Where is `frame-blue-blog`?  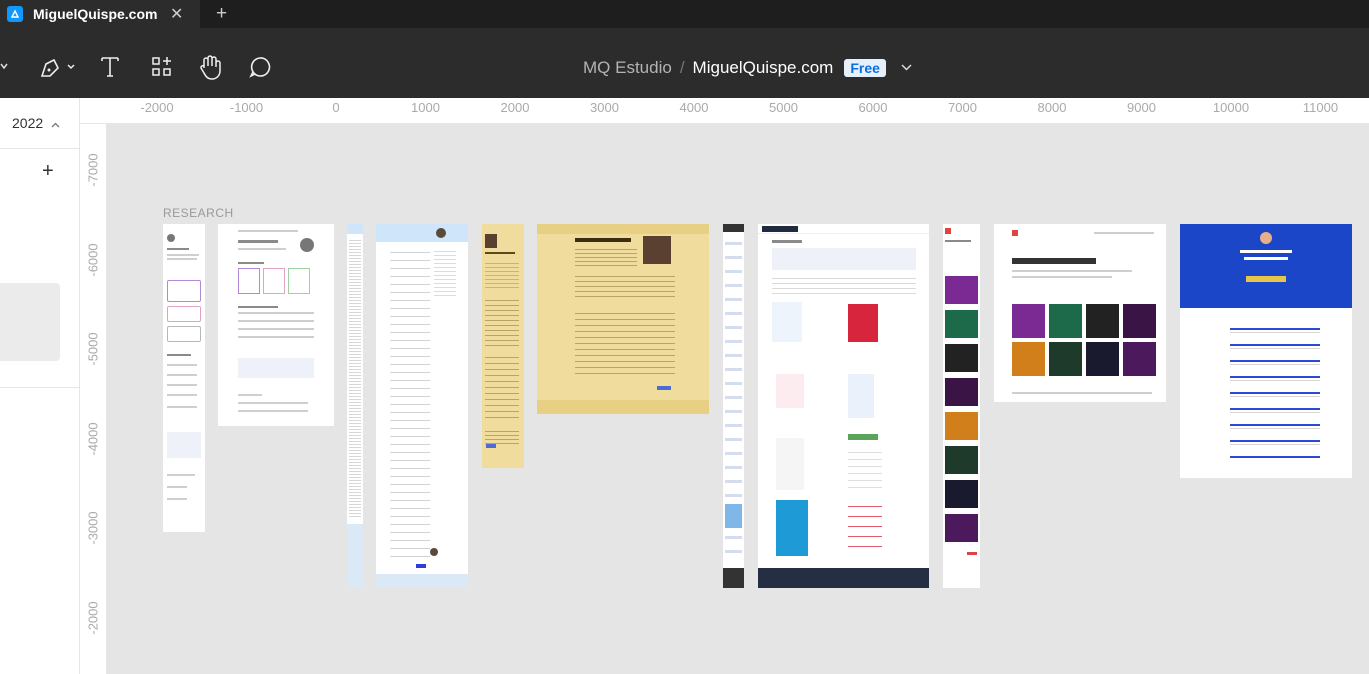
frame-blue-blog is located at coordinates (422, 406).